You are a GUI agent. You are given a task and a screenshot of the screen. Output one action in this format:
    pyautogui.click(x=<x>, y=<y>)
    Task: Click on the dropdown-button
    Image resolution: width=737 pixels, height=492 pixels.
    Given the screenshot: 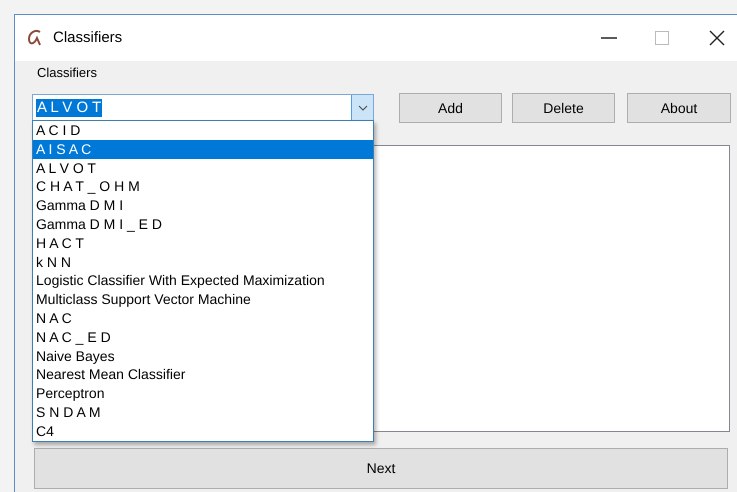 What is the action you would take?
    pyautogui.click(x=362, y=108)
    